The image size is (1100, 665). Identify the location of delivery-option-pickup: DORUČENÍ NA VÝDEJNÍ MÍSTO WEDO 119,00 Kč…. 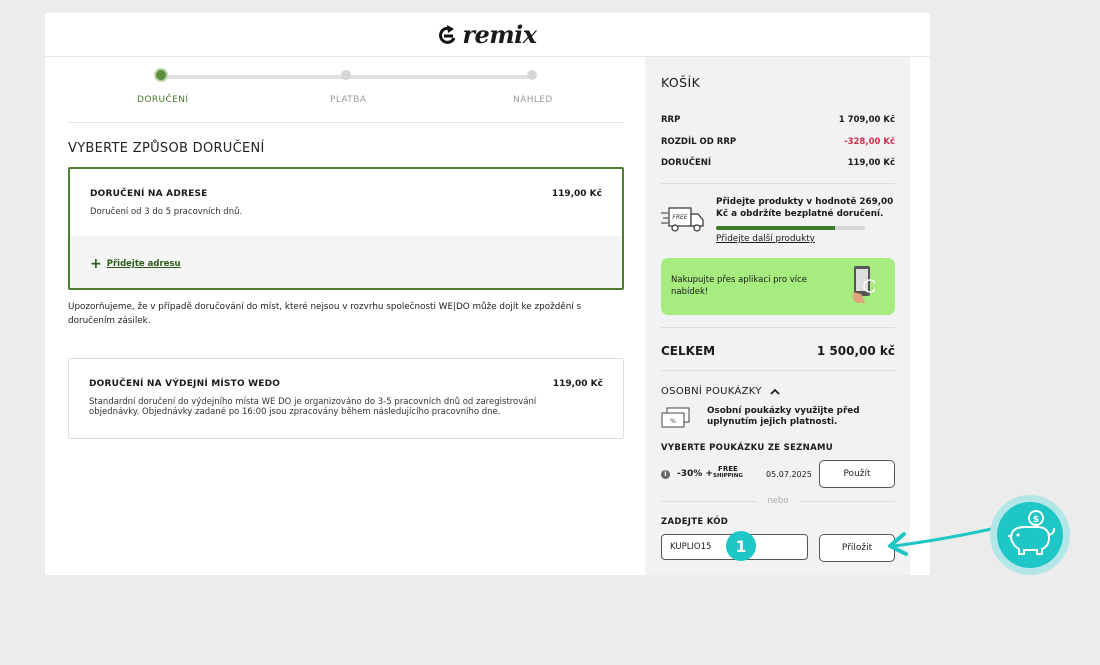
(346, 398).